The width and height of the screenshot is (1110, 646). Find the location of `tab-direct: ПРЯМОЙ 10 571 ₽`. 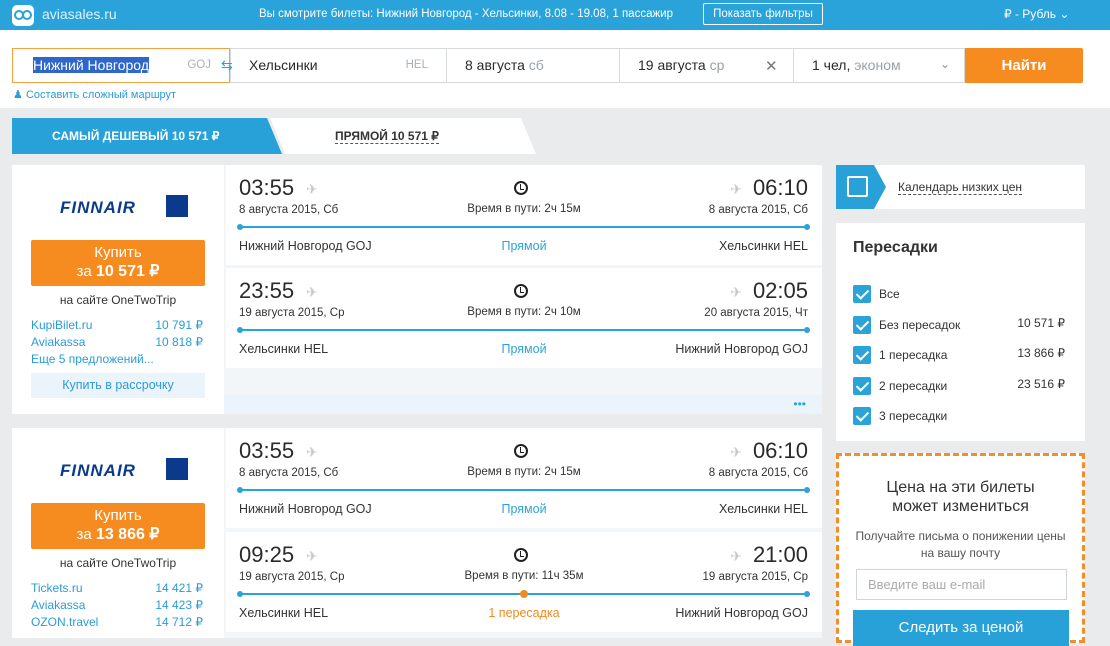

tab-direct: ПРЯМОЙ 10 571 ₽ is located at coordinates (403, 136).